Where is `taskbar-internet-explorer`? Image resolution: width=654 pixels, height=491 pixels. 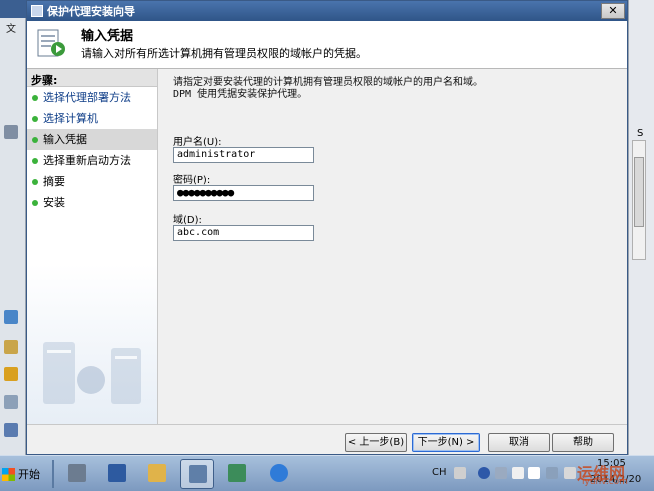 taskbar-internet-explorer is located at coordinates (279, 474).